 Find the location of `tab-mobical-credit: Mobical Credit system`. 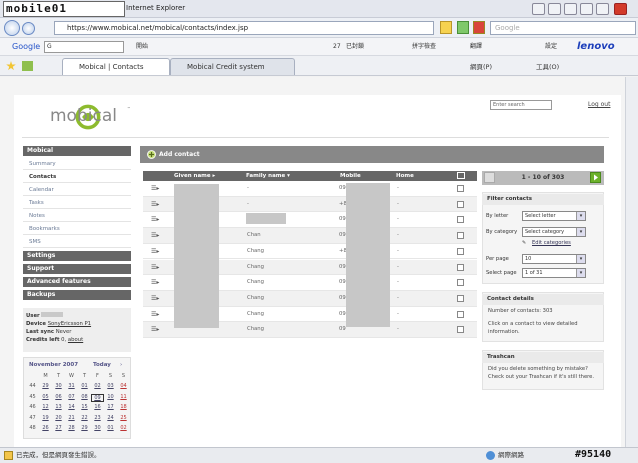

tab-mobical-credit: Mobical Credit system is located at coordinates (232, 66).